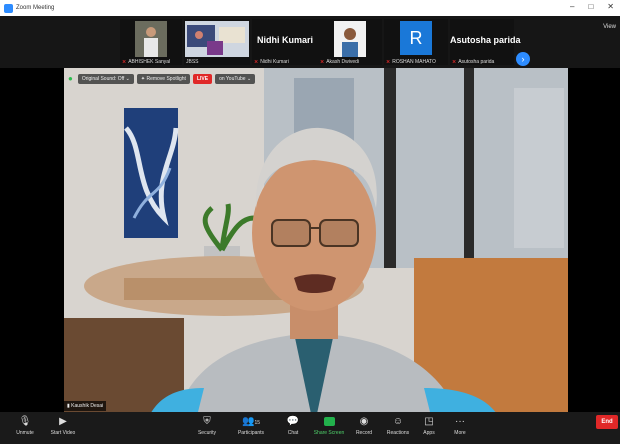 The height and width of the screenshot is (444, 620). I want to click on zoom-logo-icon, so click(8, 8).